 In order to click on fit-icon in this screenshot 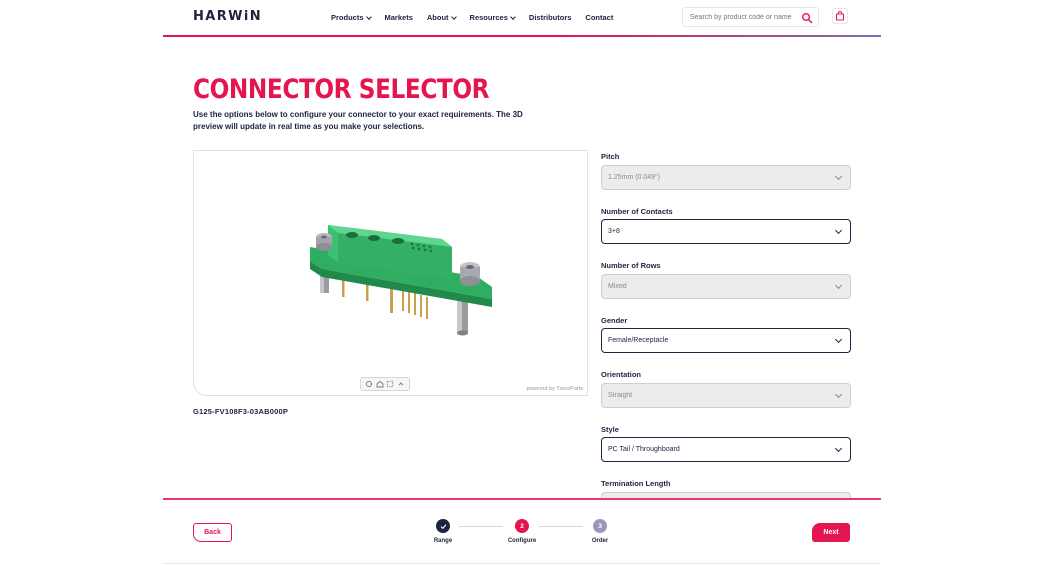, I will do `click(390, 384)`.